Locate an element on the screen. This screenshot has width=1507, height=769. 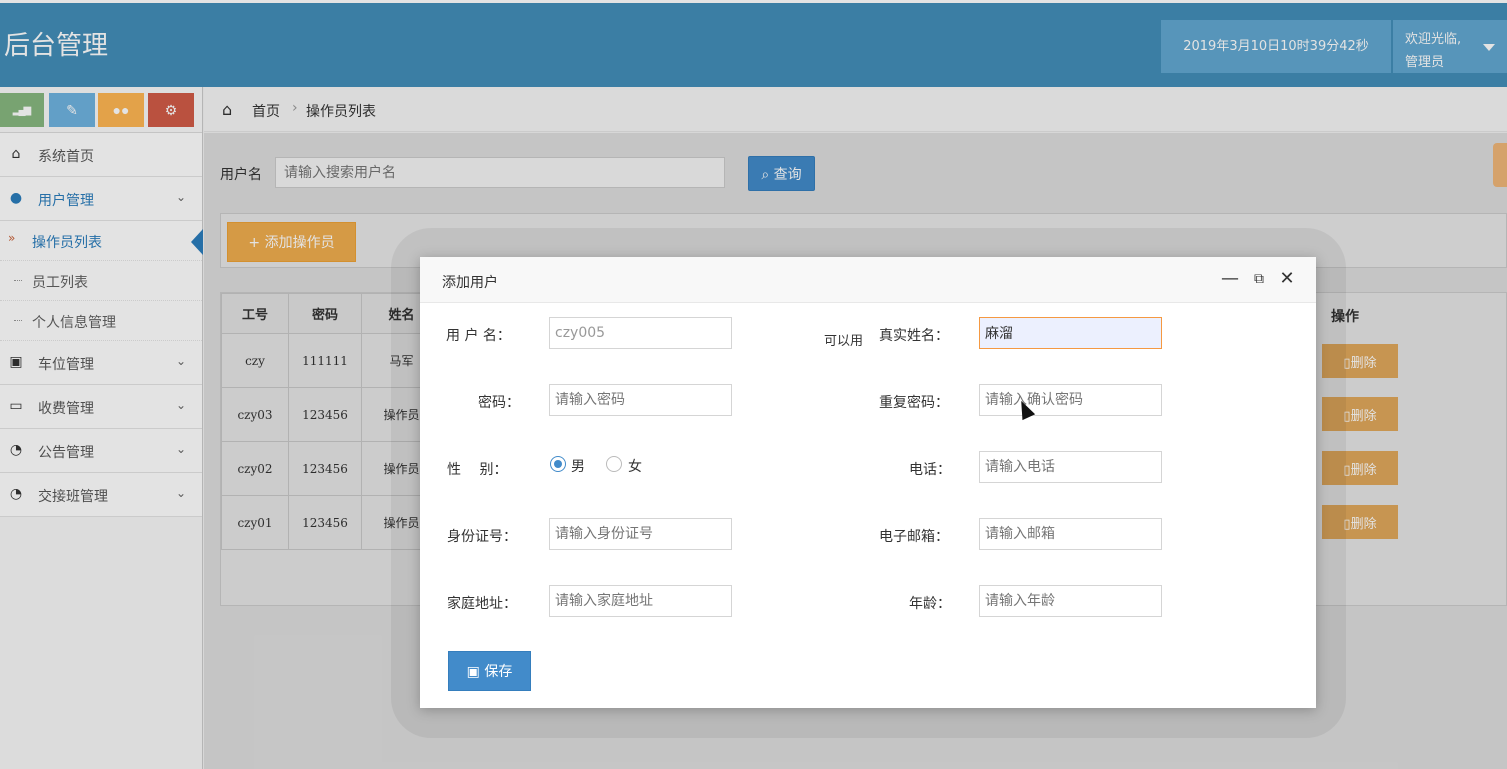
age-label: 年龄： is located at coordinates (930, 604).